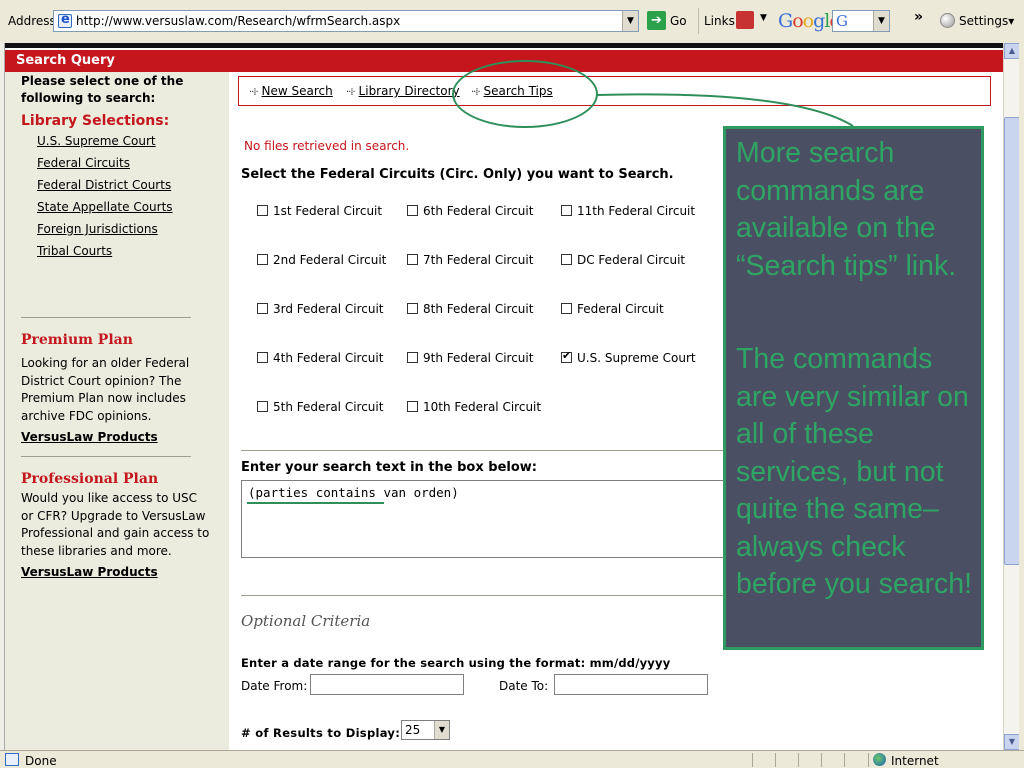 The image size is (1024, 768). Describe the element at coordinates (478, 260) in the screenshot. I see `circuit-label: 7th Federal Circuit` at that location.